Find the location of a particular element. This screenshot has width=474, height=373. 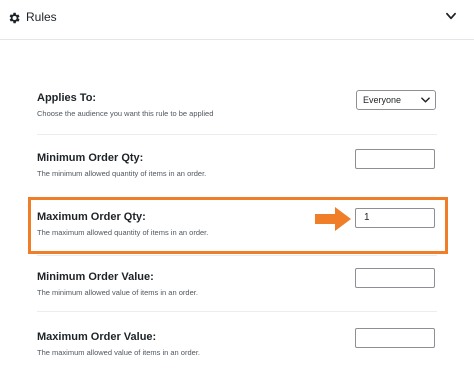

max-qty-input: 1 is located at coordinates (395, 218).